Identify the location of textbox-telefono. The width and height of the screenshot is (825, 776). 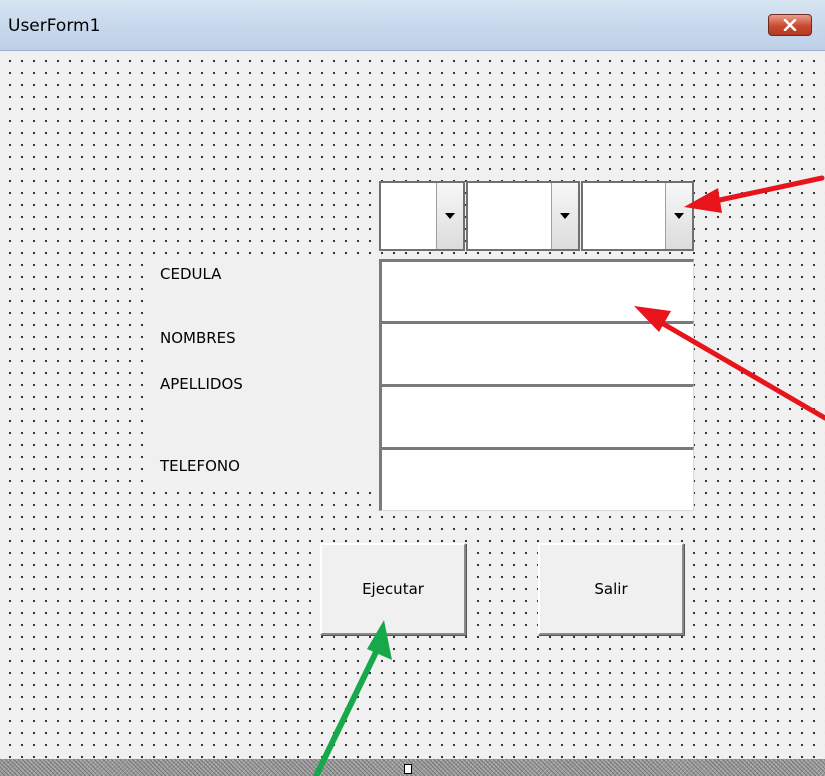
(536, 479).